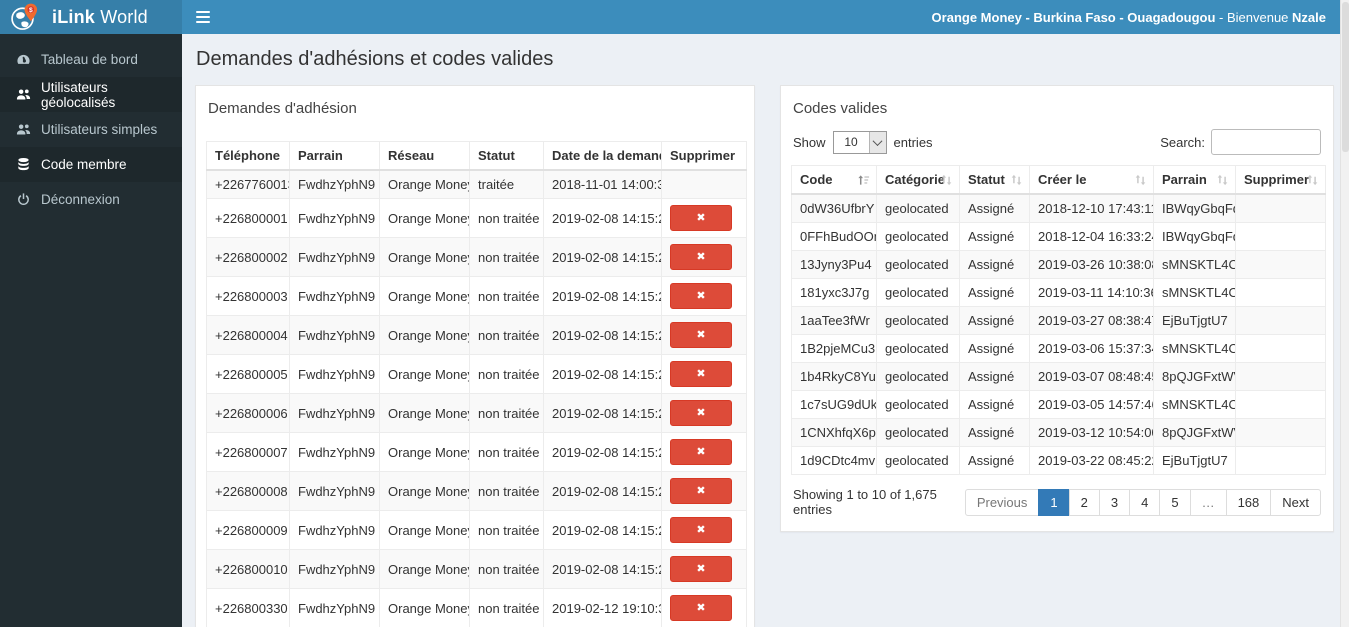  I want to click on cell-cree_le: 2019-03-11 14:10:36, so click(1091, 292).